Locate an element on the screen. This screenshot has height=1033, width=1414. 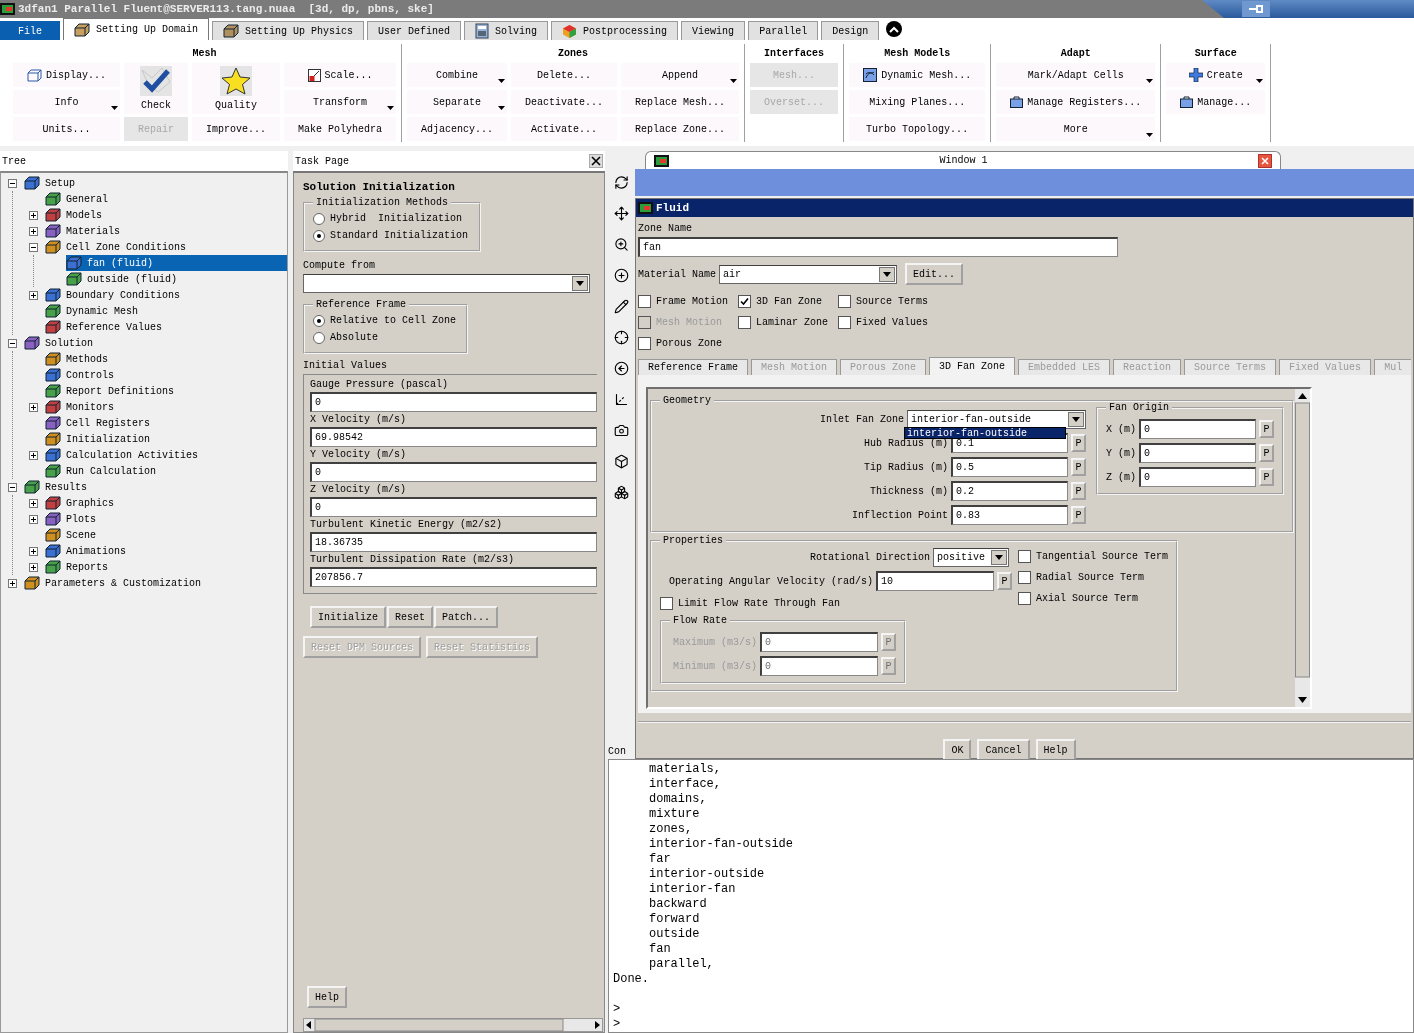
ribbon-button: Create is located at coordinates (1216, 75).